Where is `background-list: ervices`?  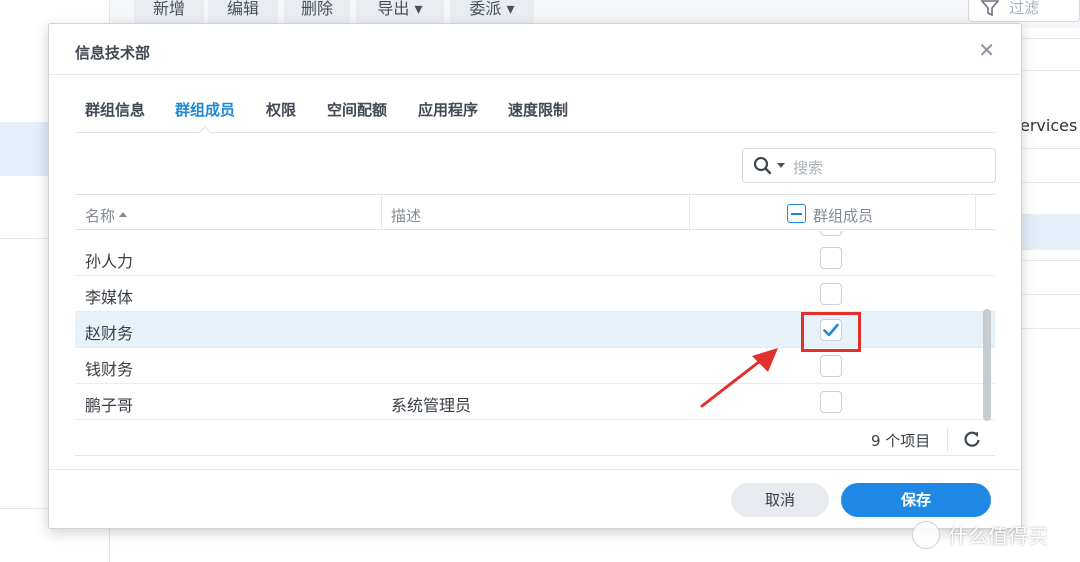 background-list: ervices is located at coordinates (1050, 295).